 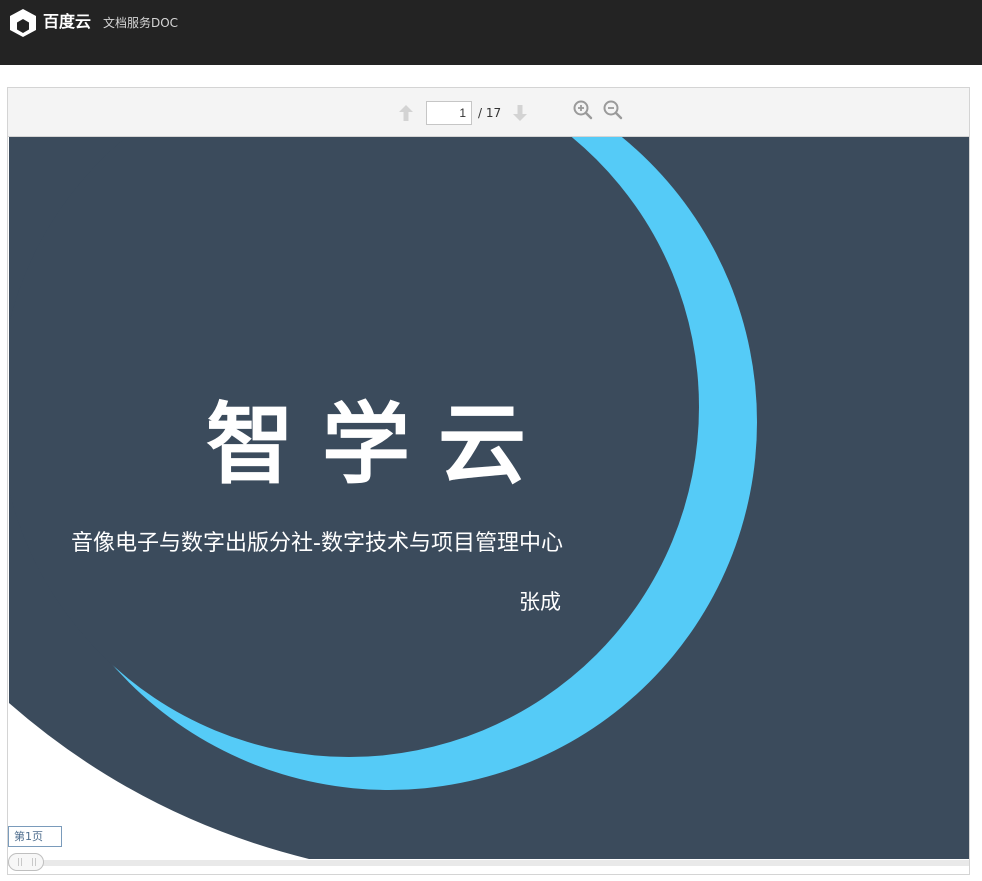 What do you see at coordinates (23, 23) in the screenshot?
I see `baidu-cloud-logo-icon` at bounding box center [23, 23].